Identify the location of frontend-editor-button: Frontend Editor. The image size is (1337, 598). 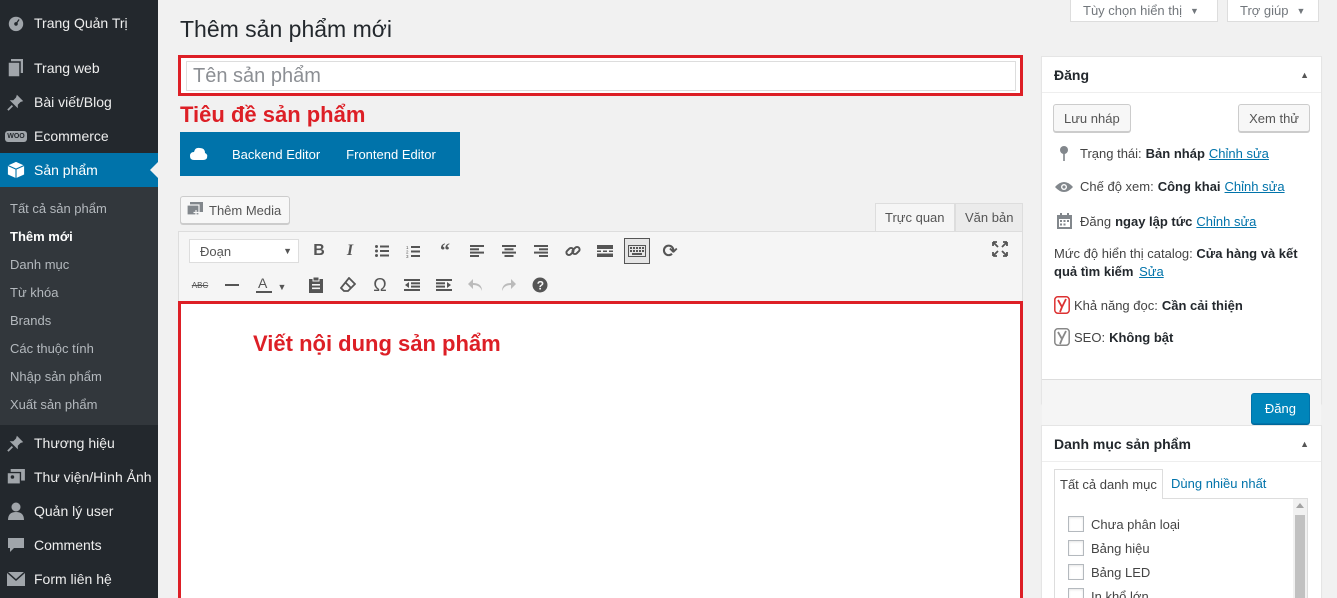
(391, 154).